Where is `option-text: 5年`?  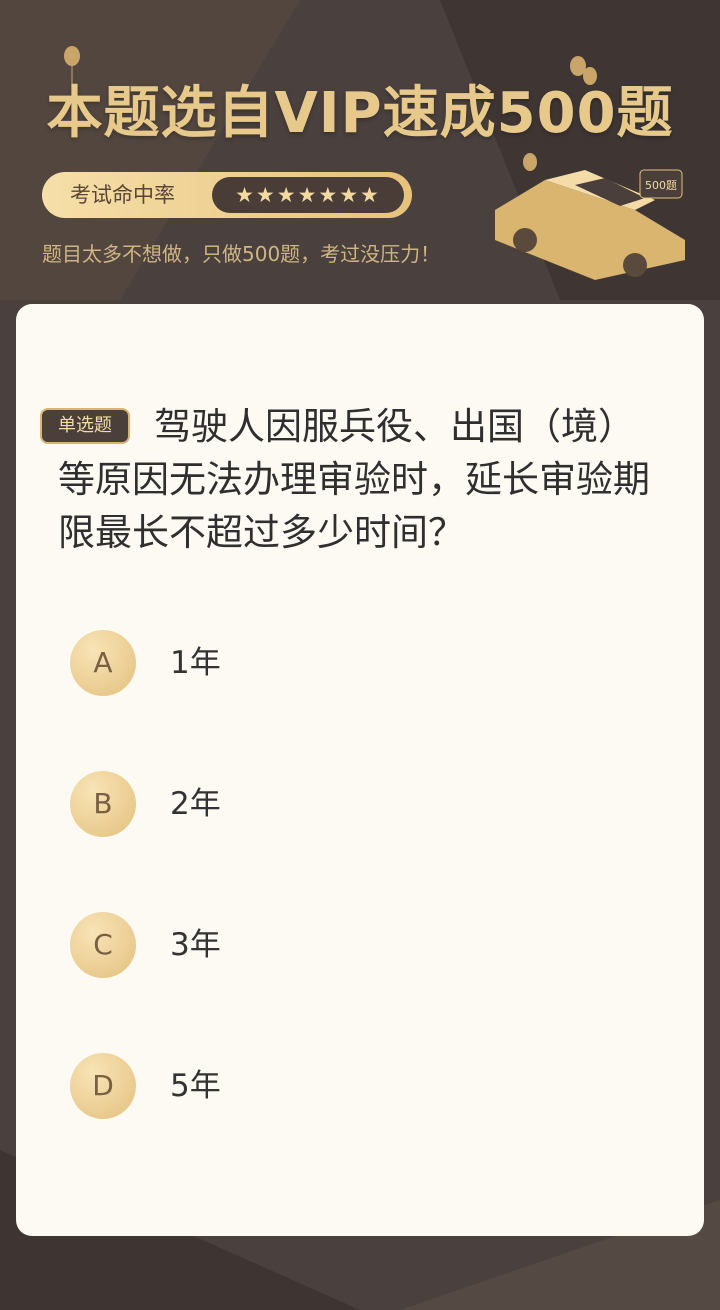
option-text: 5年 is located at coordinates (195, 1086).